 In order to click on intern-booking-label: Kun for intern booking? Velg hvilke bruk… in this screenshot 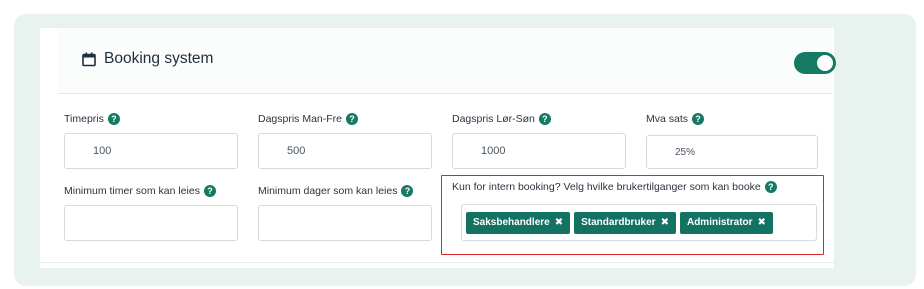, I will do `click(614, 187)`.